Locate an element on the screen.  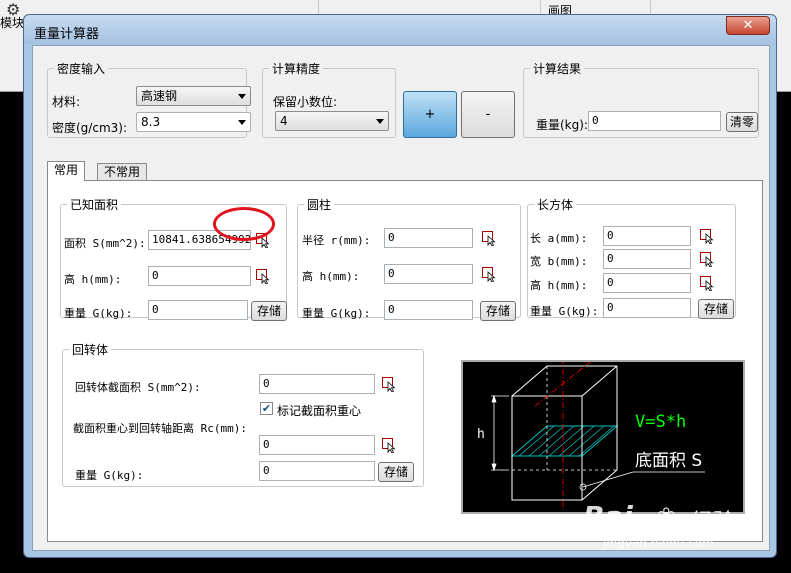
result-weight-field: 0 is located at coordinates (654, 121).